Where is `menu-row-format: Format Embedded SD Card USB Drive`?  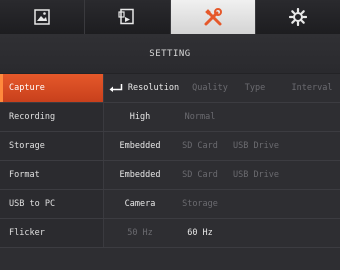 menu-row-format: Format Embedded SD Card USB Drive is located at coordinates (170, 175).